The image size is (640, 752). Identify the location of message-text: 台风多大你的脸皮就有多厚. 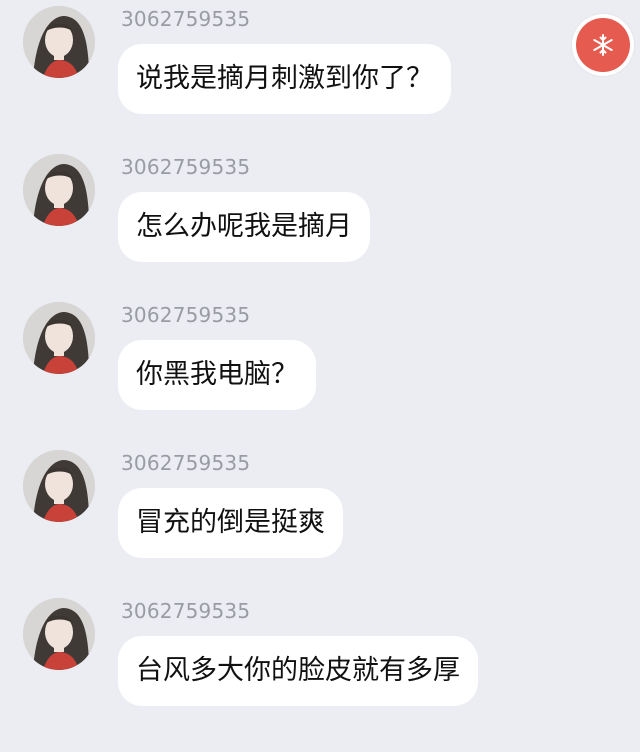
(298, 670).